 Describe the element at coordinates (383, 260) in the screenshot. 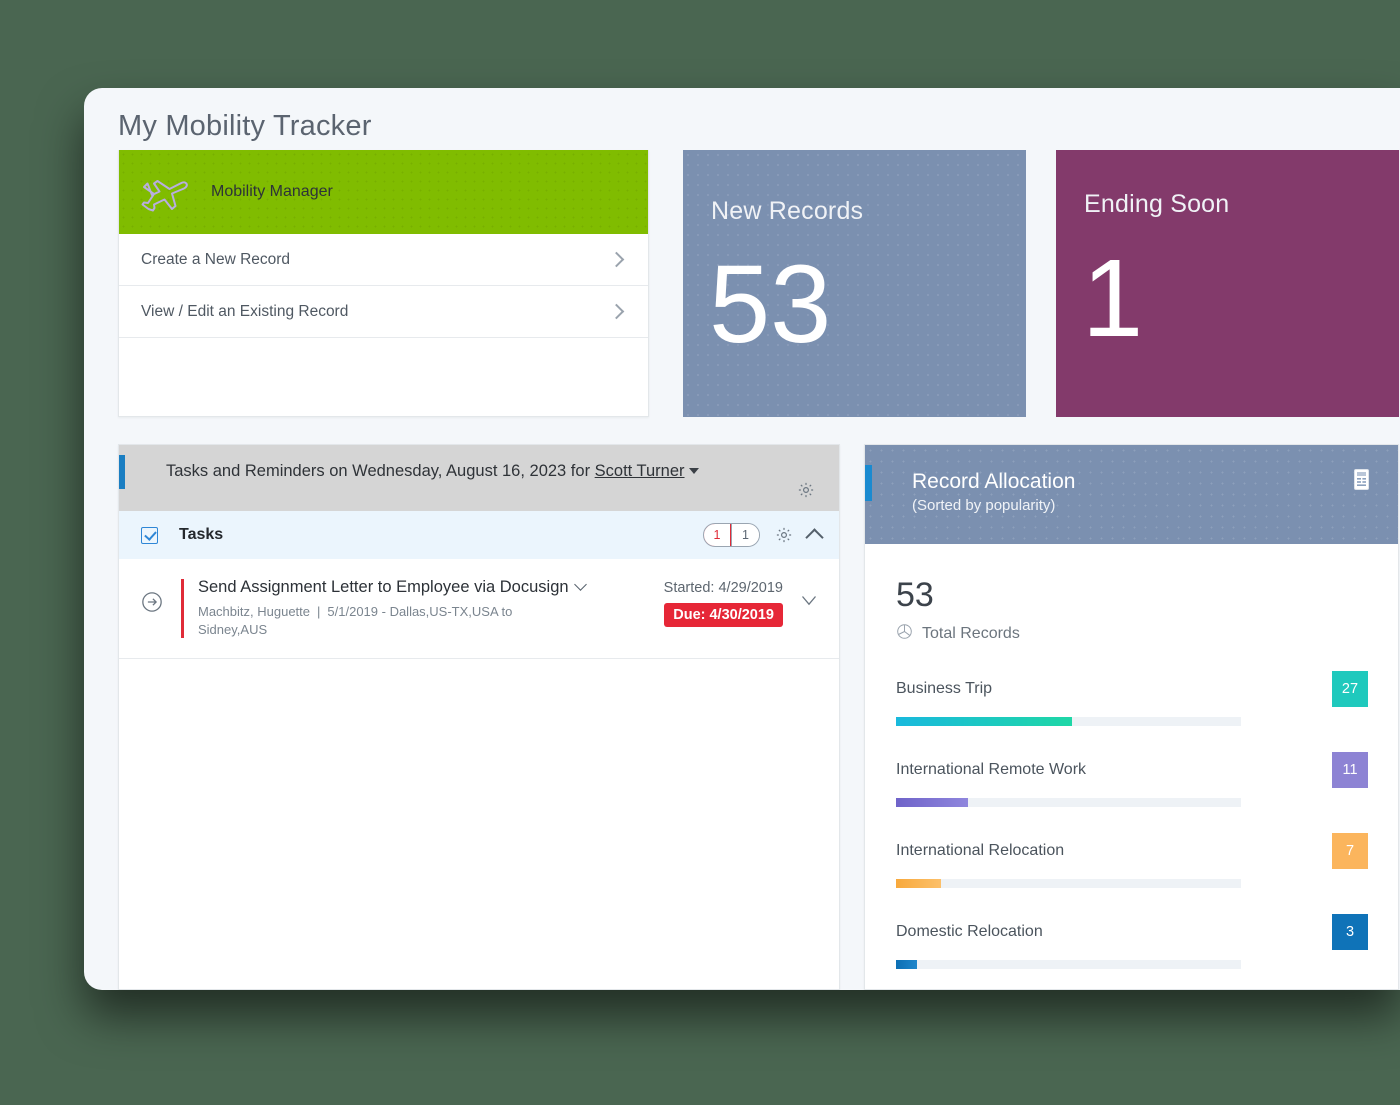

I see `menu-item-create-new-record: Create a New Record` at that location.